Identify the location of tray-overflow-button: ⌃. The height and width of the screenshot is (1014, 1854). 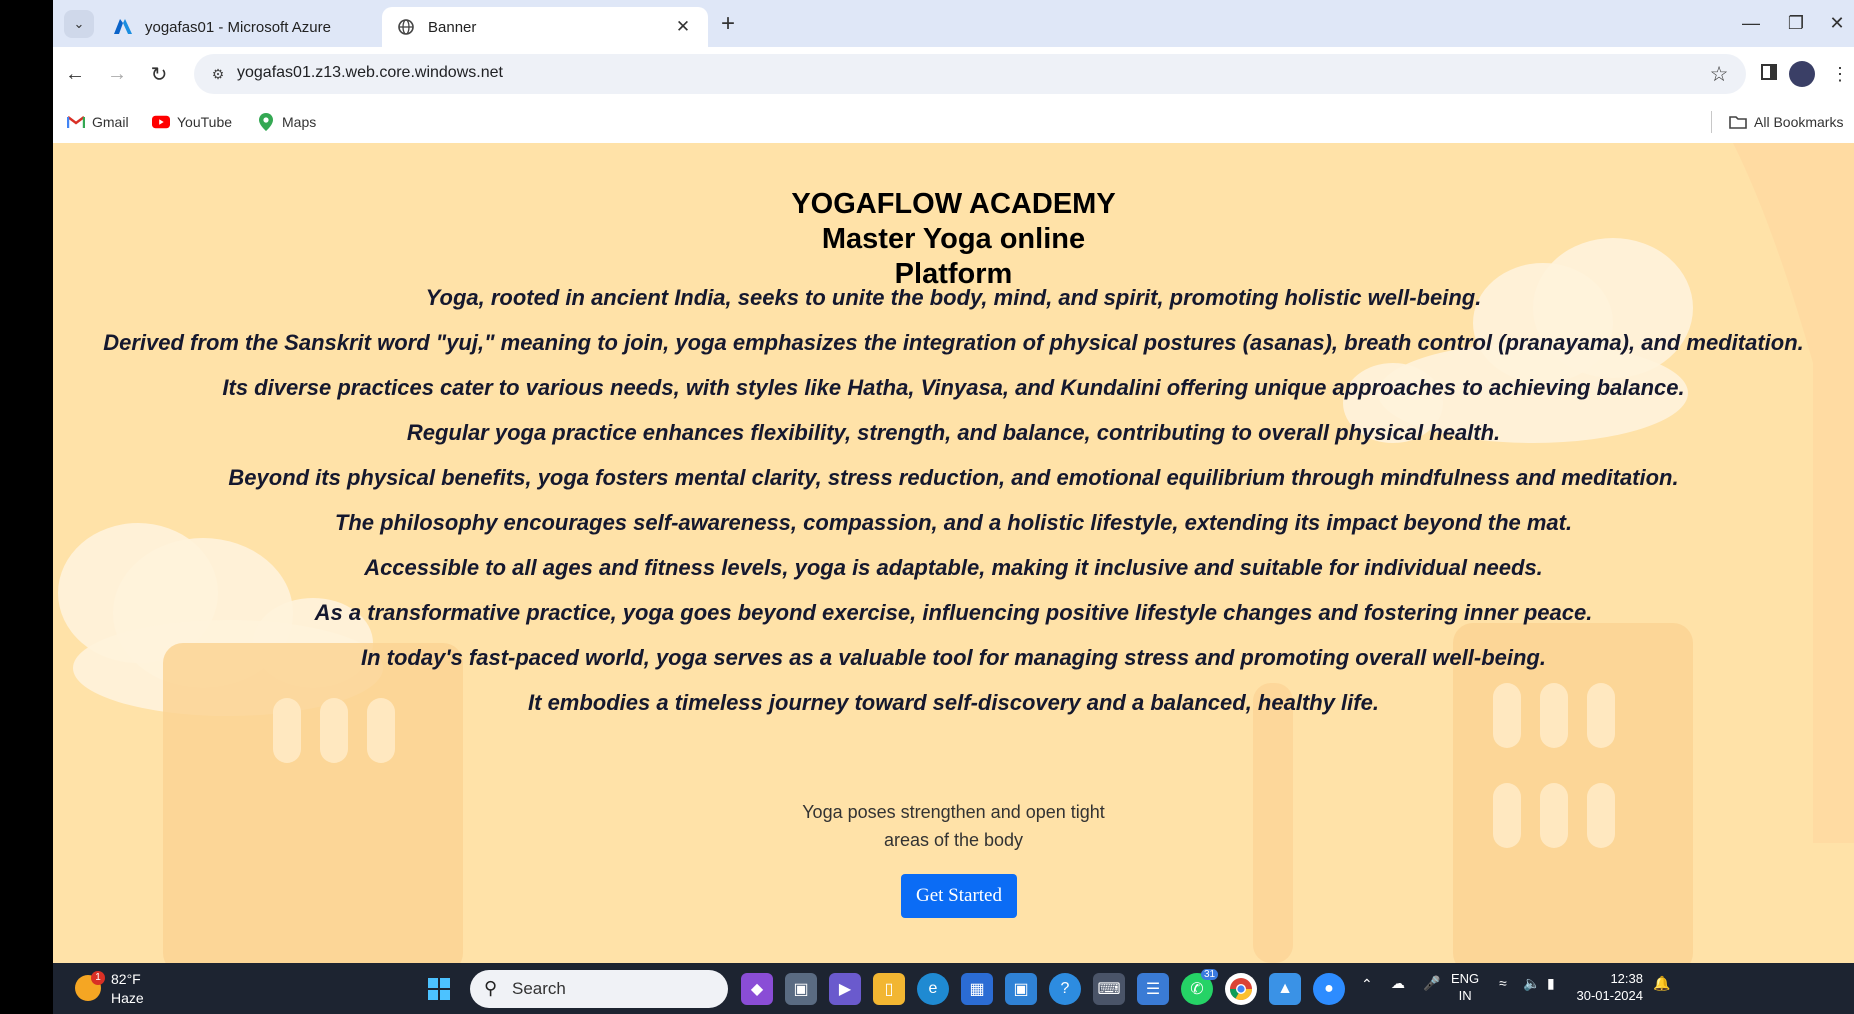
(1367, 984).